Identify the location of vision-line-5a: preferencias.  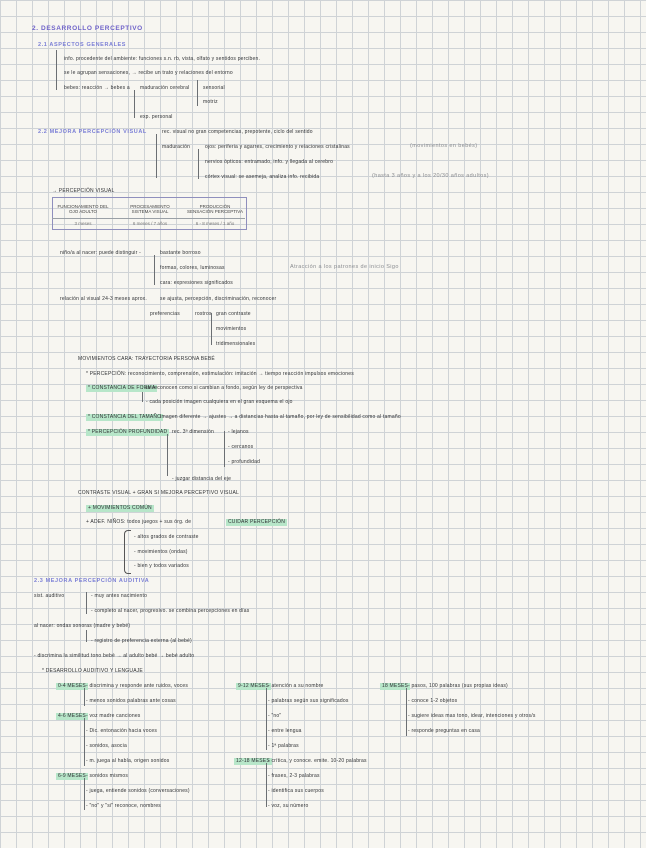
(165, 314).